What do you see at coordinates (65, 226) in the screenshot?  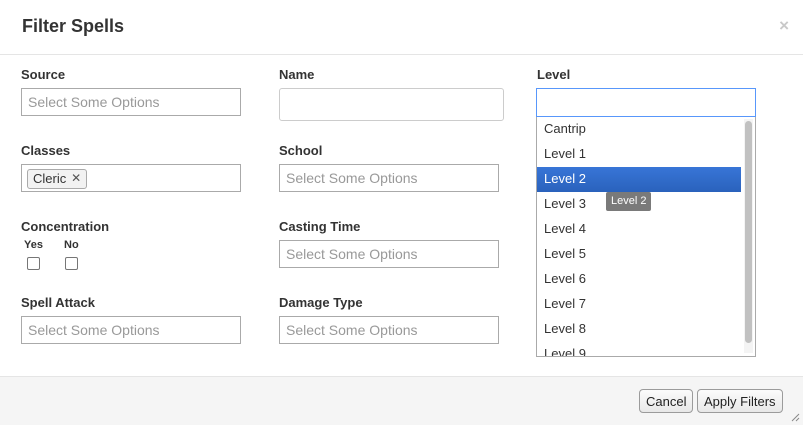 I see `concentration-label: Concentration` at bounding box center [65, 226].